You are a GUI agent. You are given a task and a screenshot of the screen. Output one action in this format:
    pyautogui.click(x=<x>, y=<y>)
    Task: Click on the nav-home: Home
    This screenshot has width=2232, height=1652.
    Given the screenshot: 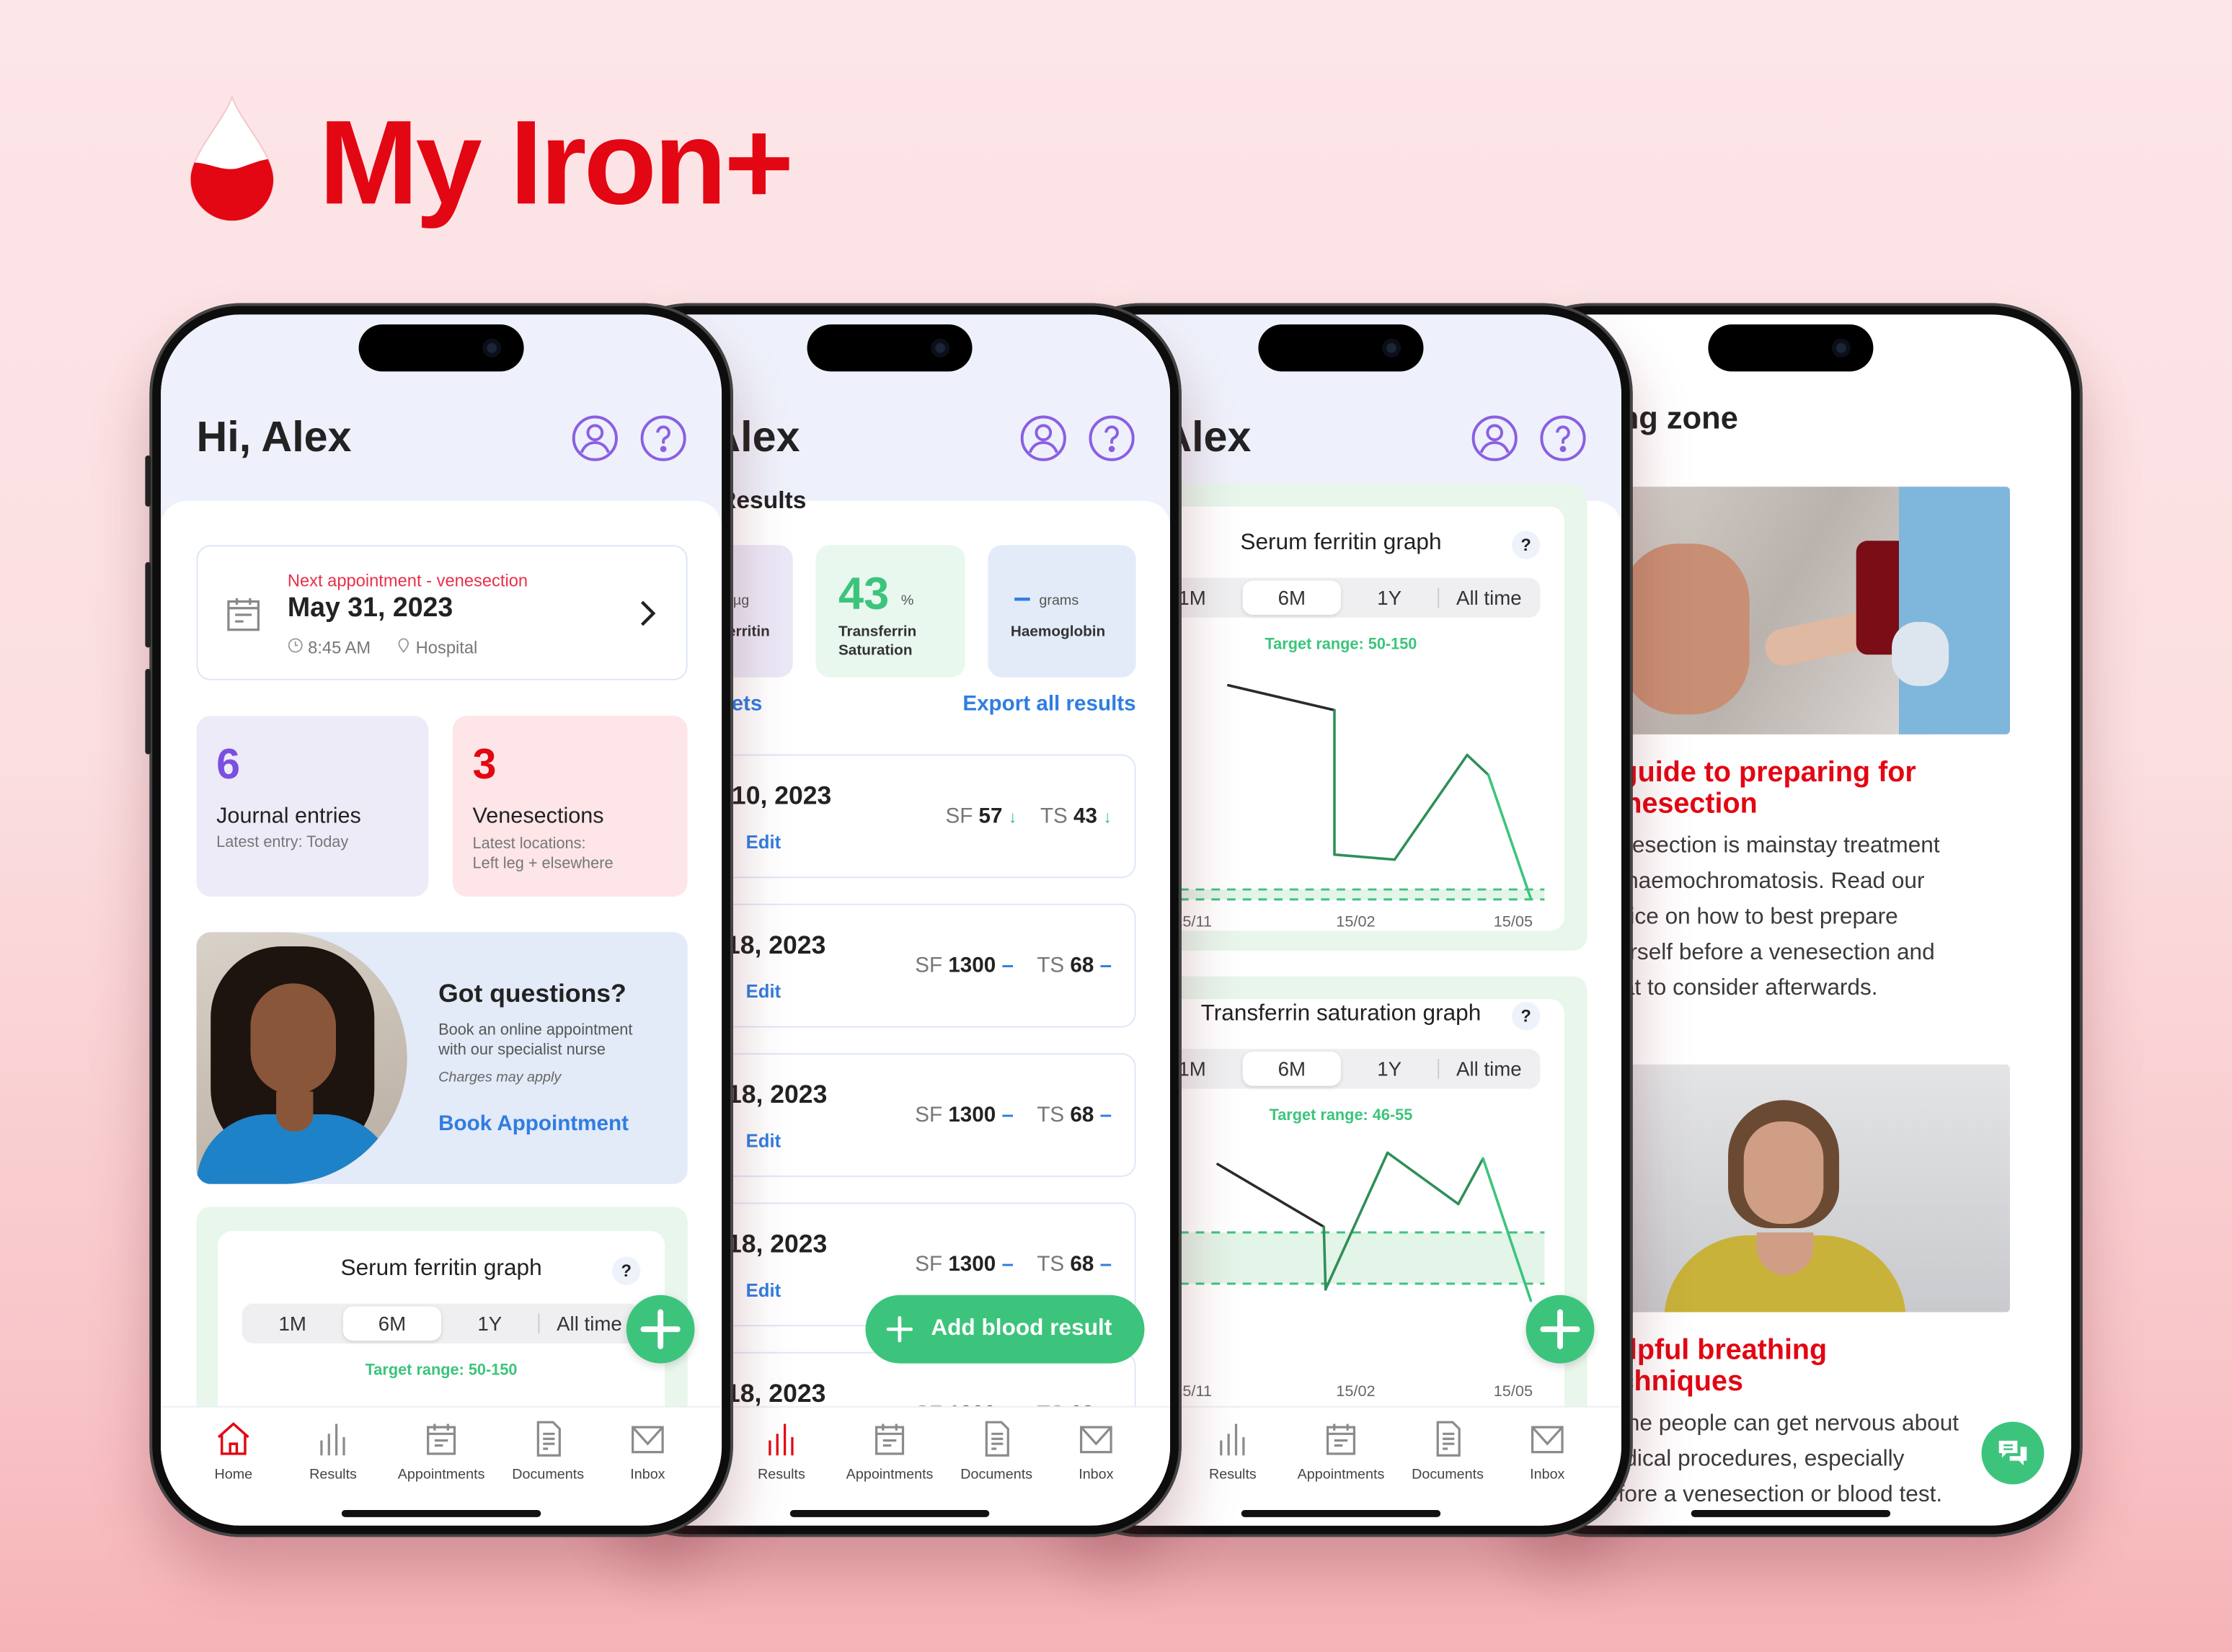 What is the action you would take?
    pyautogui.click(x=234, y=1462)
    